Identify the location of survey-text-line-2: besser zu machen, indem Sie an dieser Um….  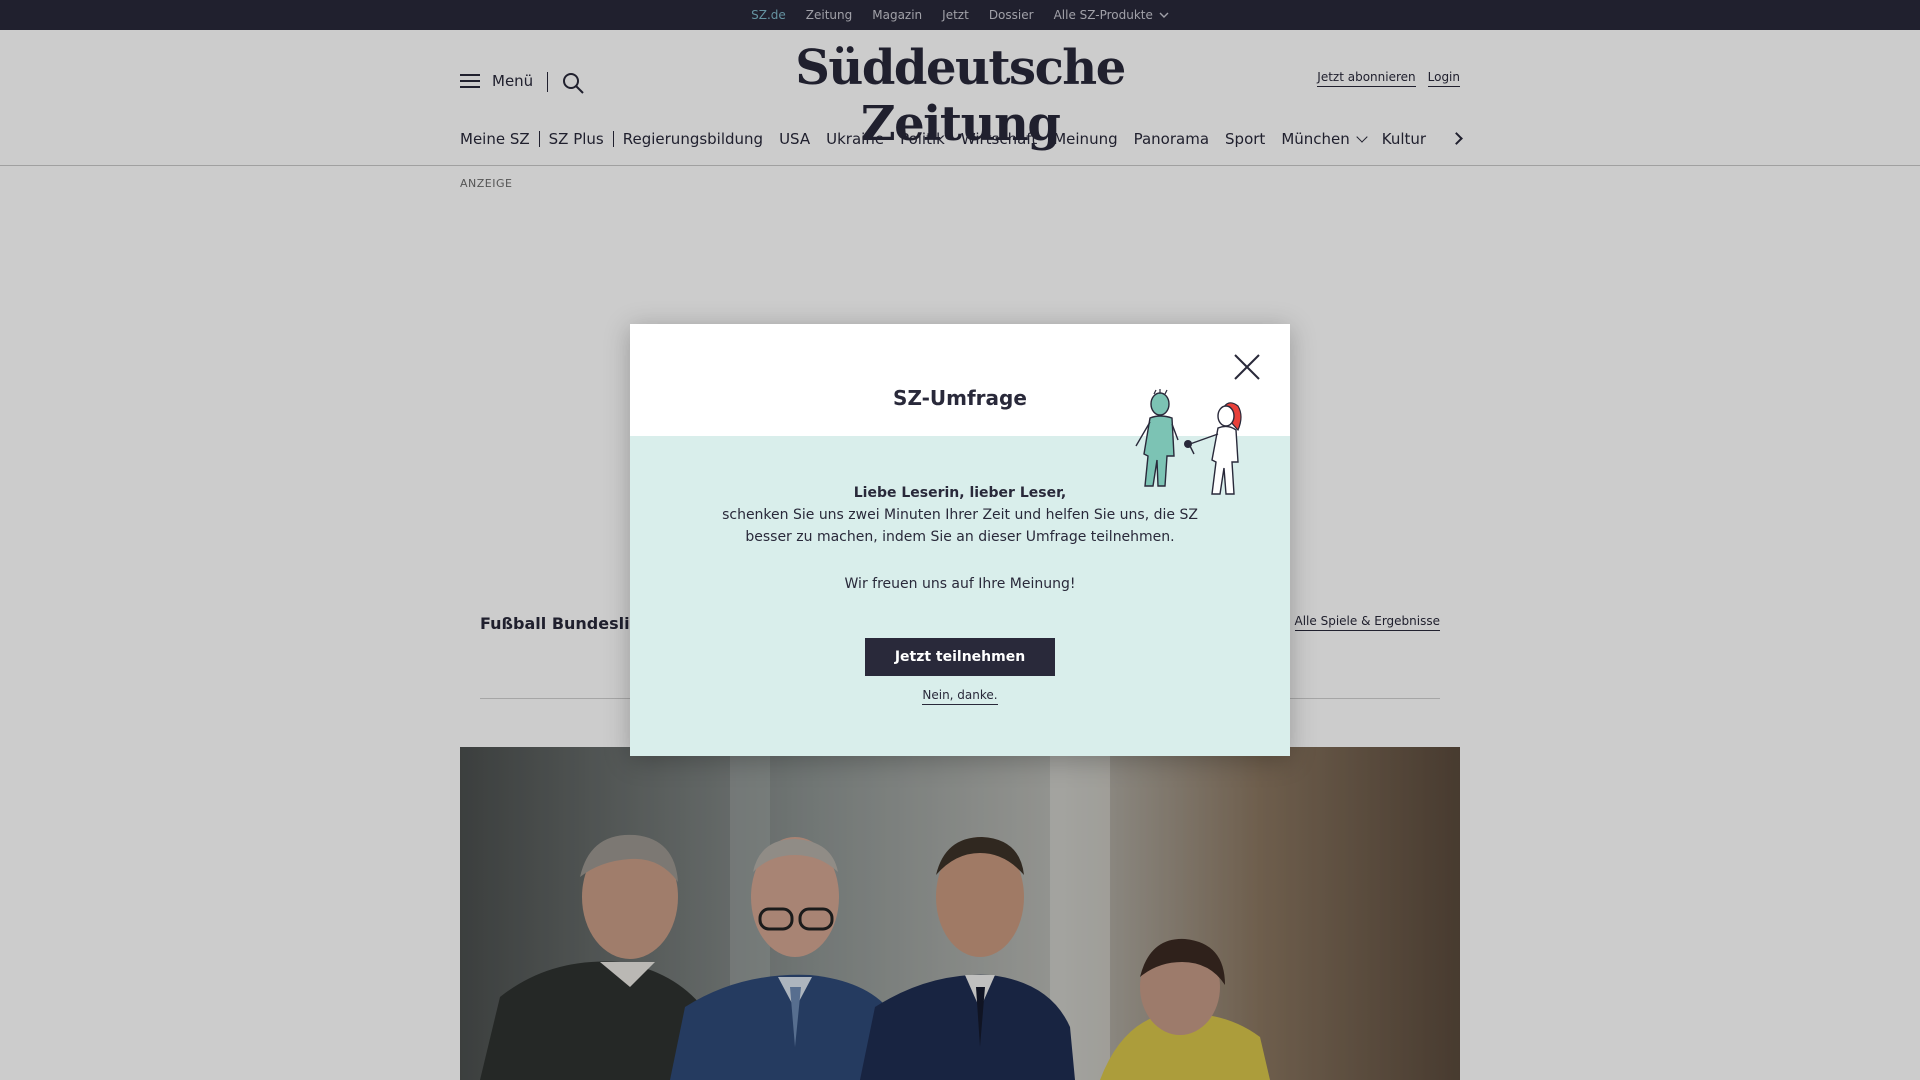
(960, 537).